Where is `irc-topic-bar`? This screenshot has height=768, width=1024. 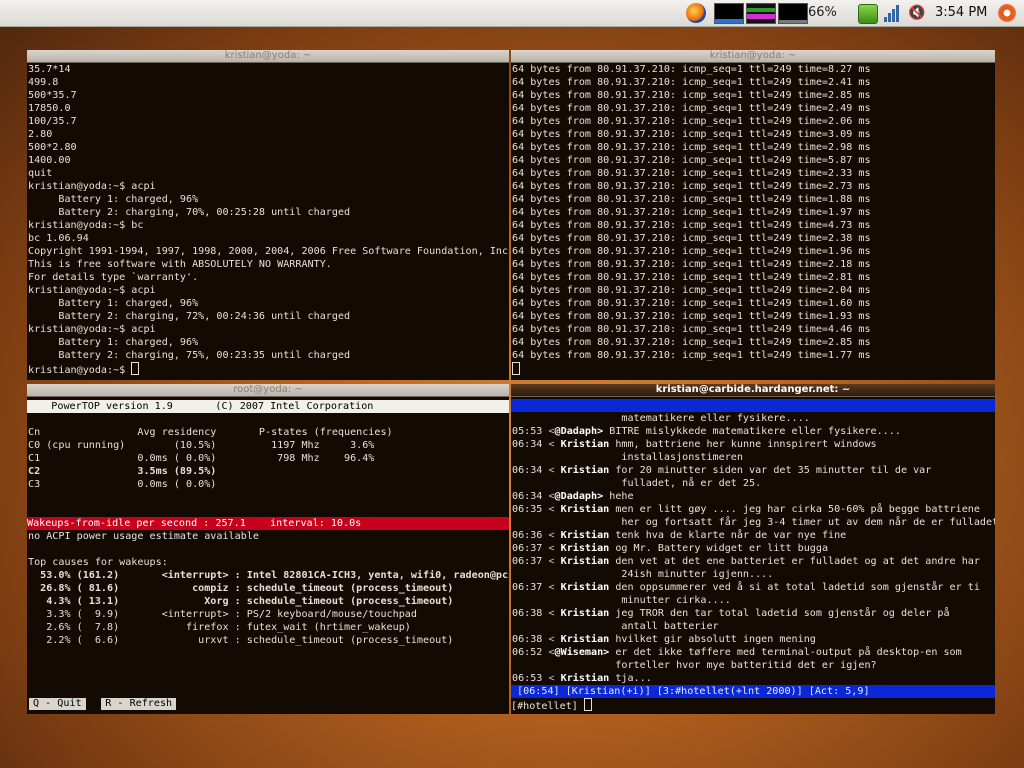
irc-topic-bar is located at coordinates (753, 405).